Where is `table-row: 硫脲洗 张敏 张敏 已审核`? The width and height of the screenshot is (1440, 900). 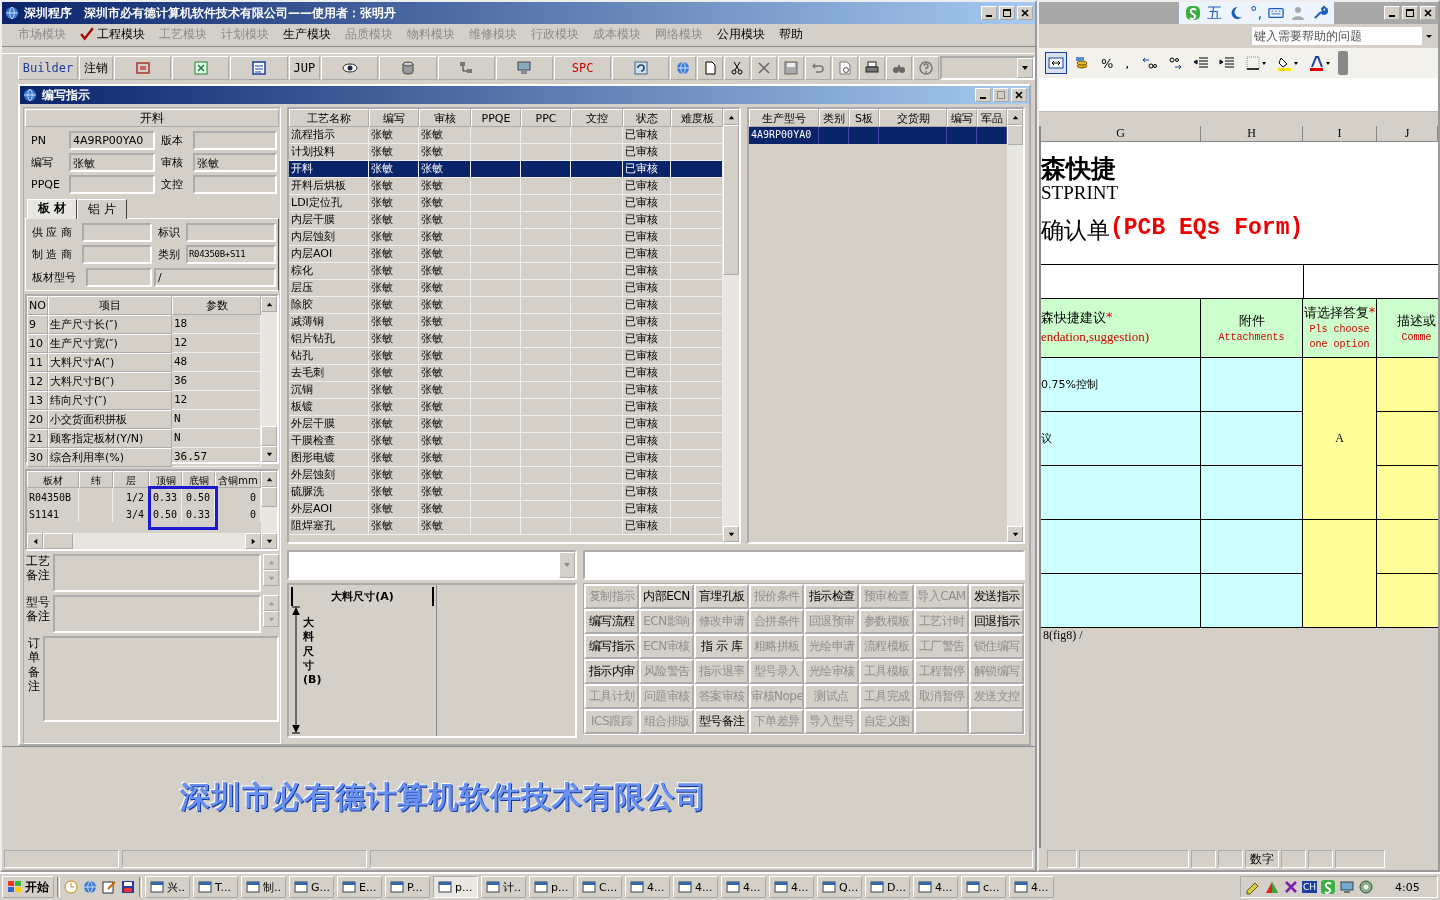 table-row: 硫脲洗 张敏 张敏 已审核 is located at coordinates (506, 492).